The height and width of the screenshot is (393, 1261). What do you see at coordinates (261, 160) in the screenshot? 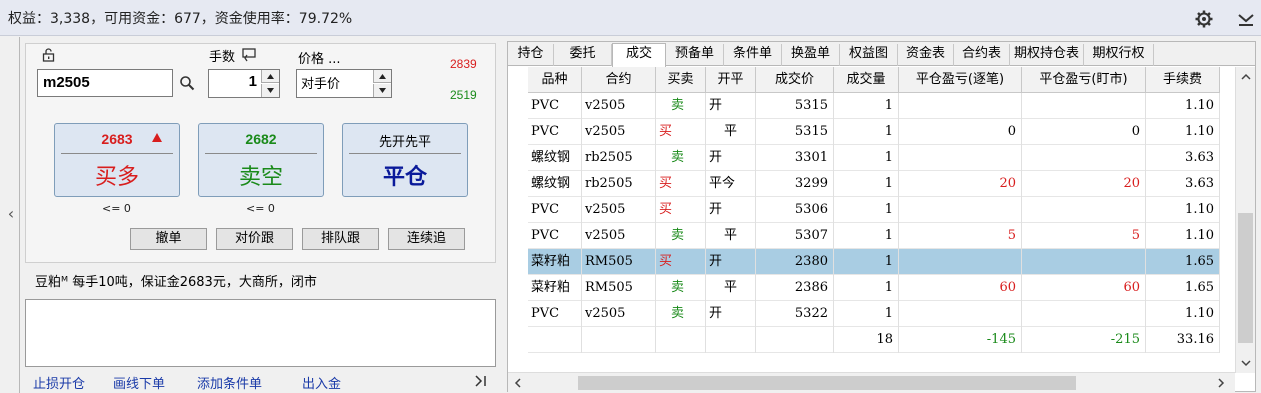
I see `sell-short-button: 2682 卖空` at bounding box center [261, 160].